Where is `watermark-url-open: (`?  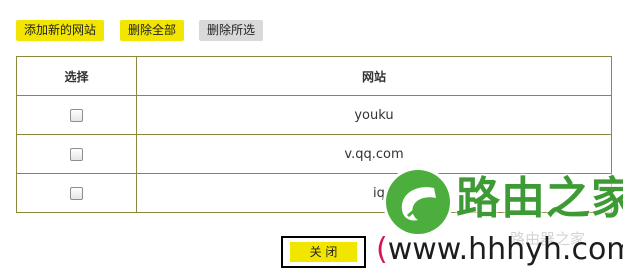
watermark-url-open: ( is located at coordinates (382, 249).